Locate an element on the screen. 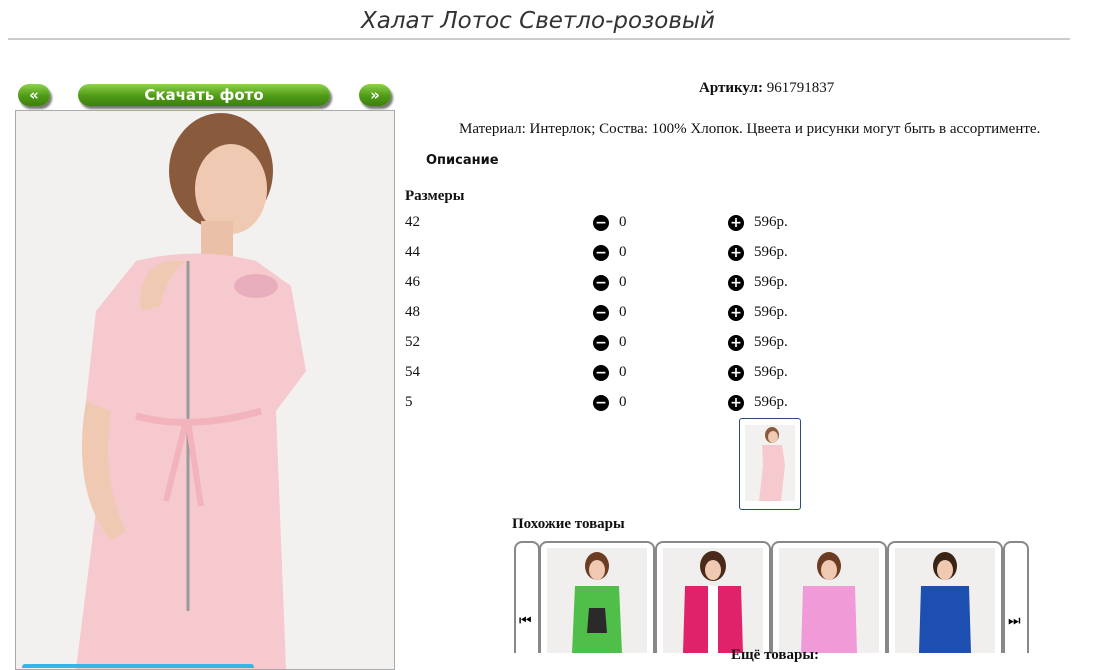 This screenshot has width=1111, height=670. size-row: 42 − 0 + 596р. is located at coordinates (615, 224).